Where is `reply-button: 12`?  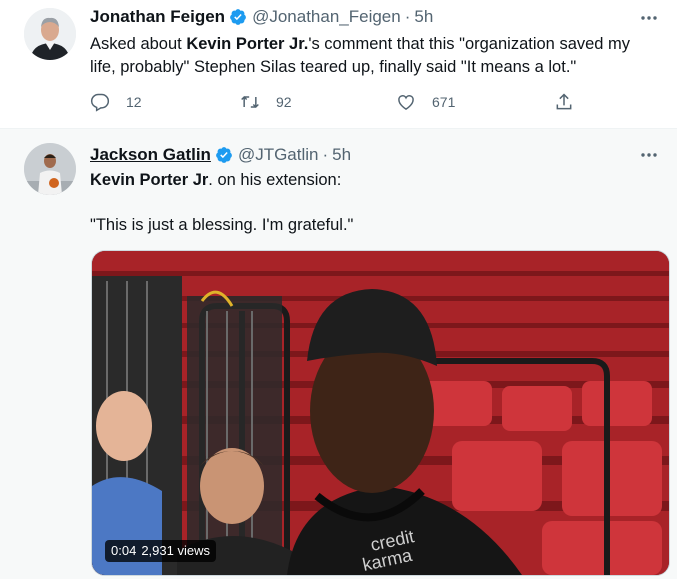 reply-button: 12 is located at coordinates (116, 102).